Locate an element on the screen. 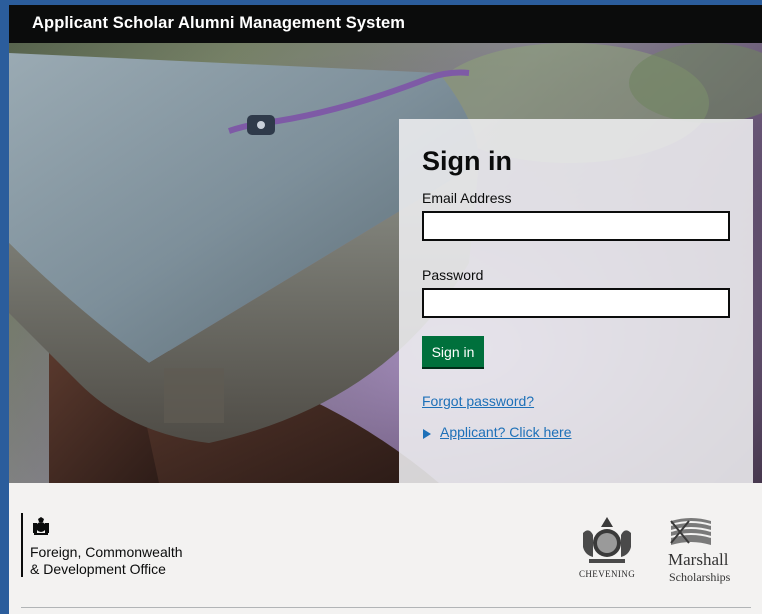  applicant-link: Applicant? Click here is located at coordinates (506, 432).